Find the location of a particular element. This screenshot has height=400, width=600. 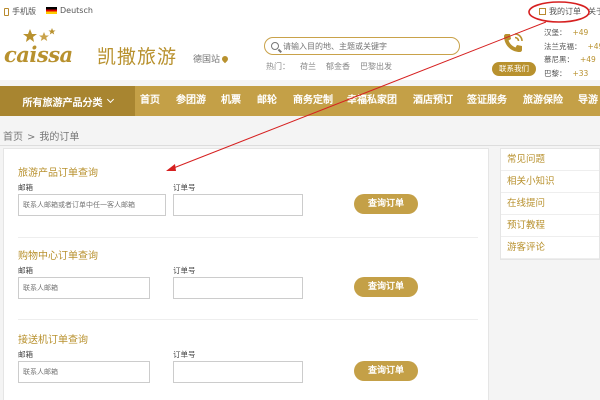

contact-us-button: 联系我们 is located at coordinates (514, 69).